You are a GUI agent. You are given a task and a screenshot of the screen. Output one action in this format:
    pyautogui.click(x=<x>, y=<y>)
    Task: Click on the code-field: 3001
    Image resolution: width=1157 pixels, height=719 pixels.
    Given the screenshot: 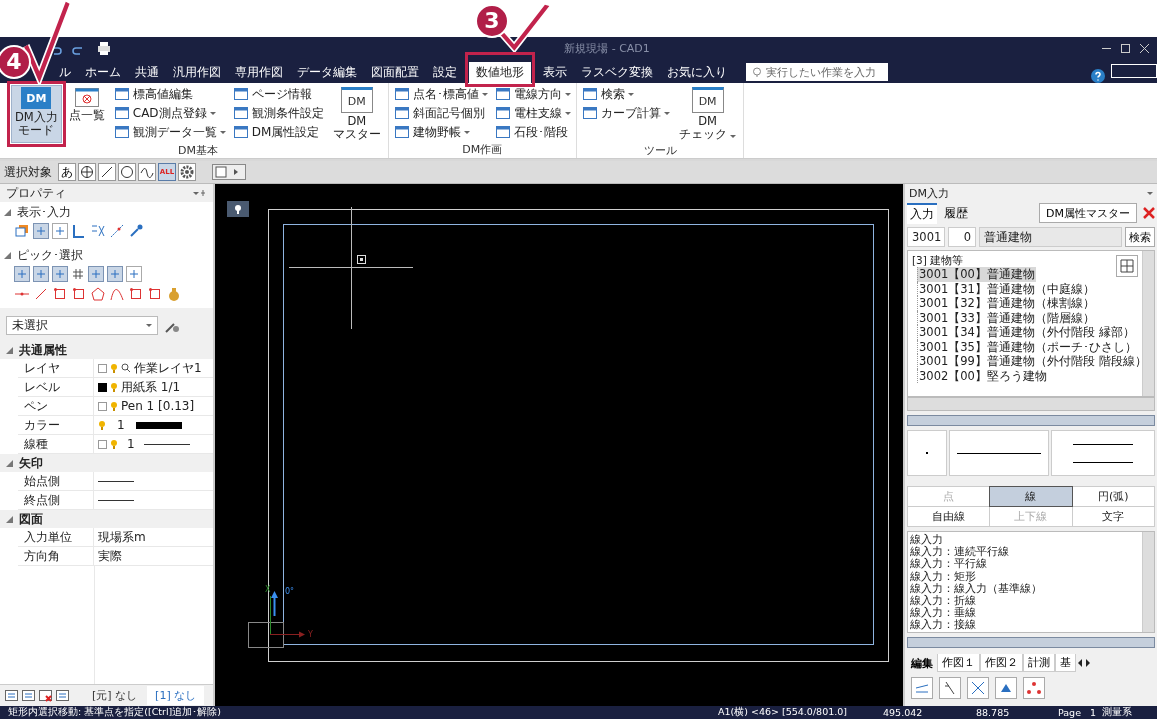 What is the action you would take?
    pyautogui.click(x=926, y=237)
    